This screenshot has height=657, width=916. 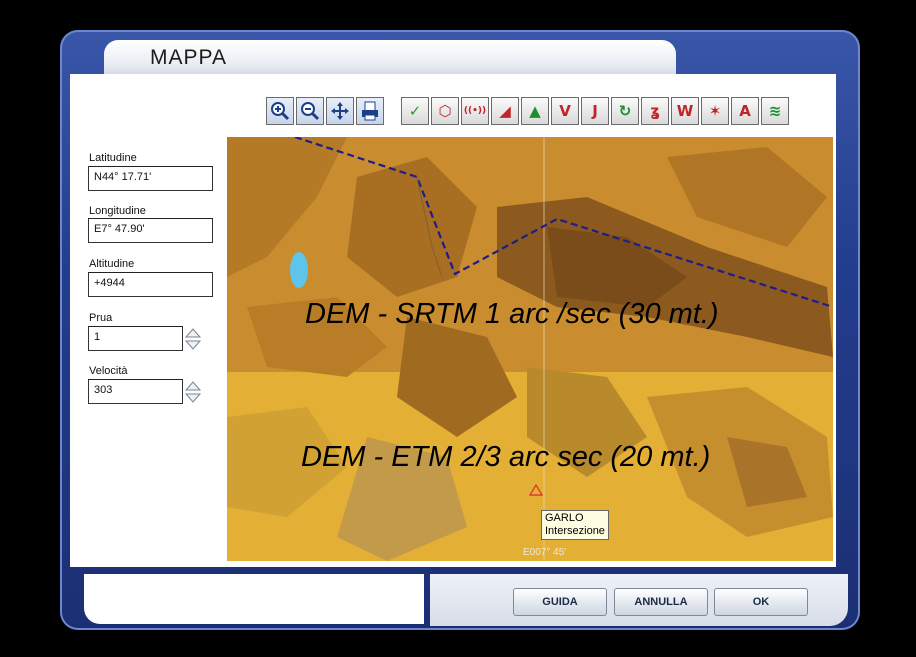 I want to click on speed-label: Velocità, so click(x=108, y=371).